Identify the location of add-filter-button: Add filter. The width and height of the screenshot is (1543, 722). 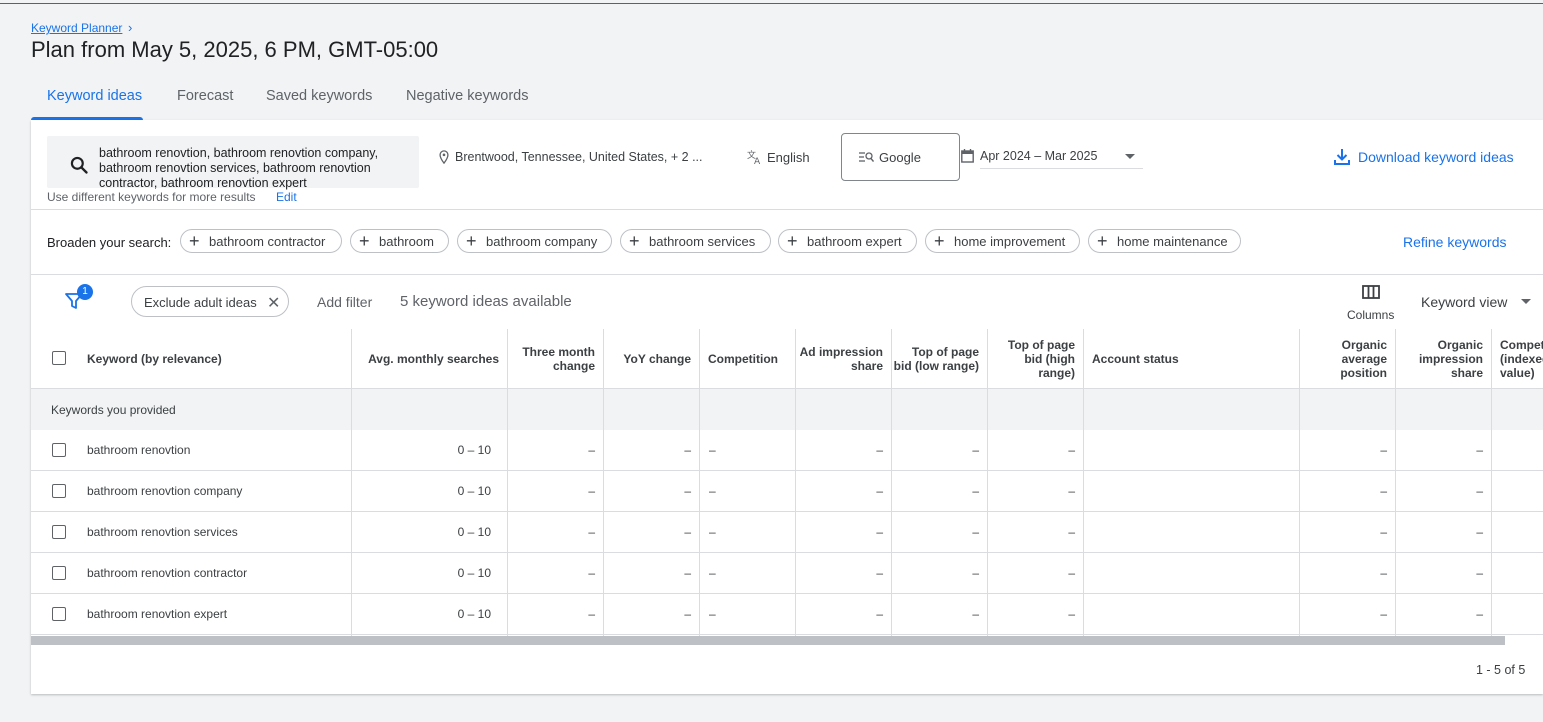
(344, 302).